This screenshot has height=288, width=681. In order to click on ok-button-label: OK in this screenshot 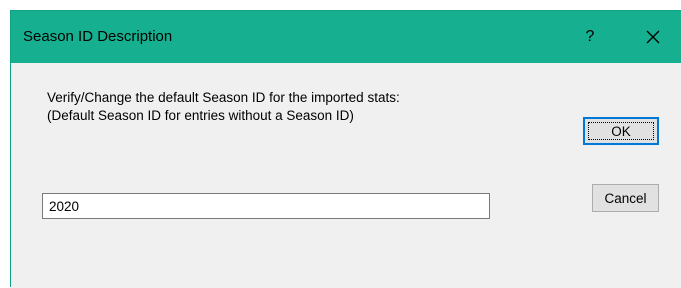, I will do `click(621, 131)`.